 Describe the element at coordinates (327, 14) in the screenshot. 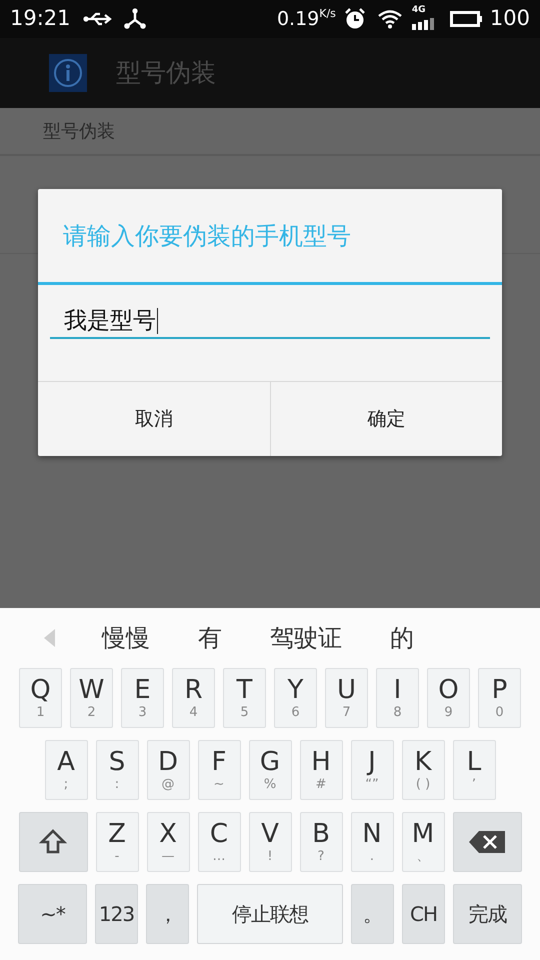

I see `speed-unit: K/s` at that location.